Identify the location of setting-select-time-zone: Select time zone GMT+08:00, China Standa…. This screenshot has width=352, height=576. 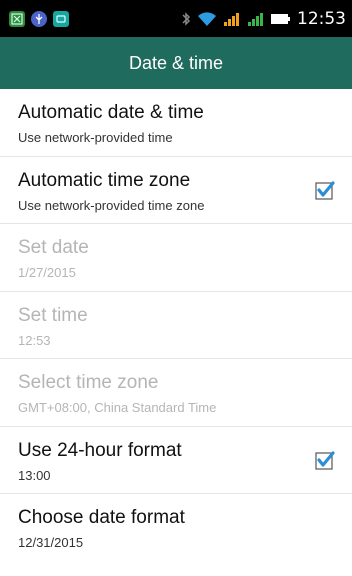
(176, 393).